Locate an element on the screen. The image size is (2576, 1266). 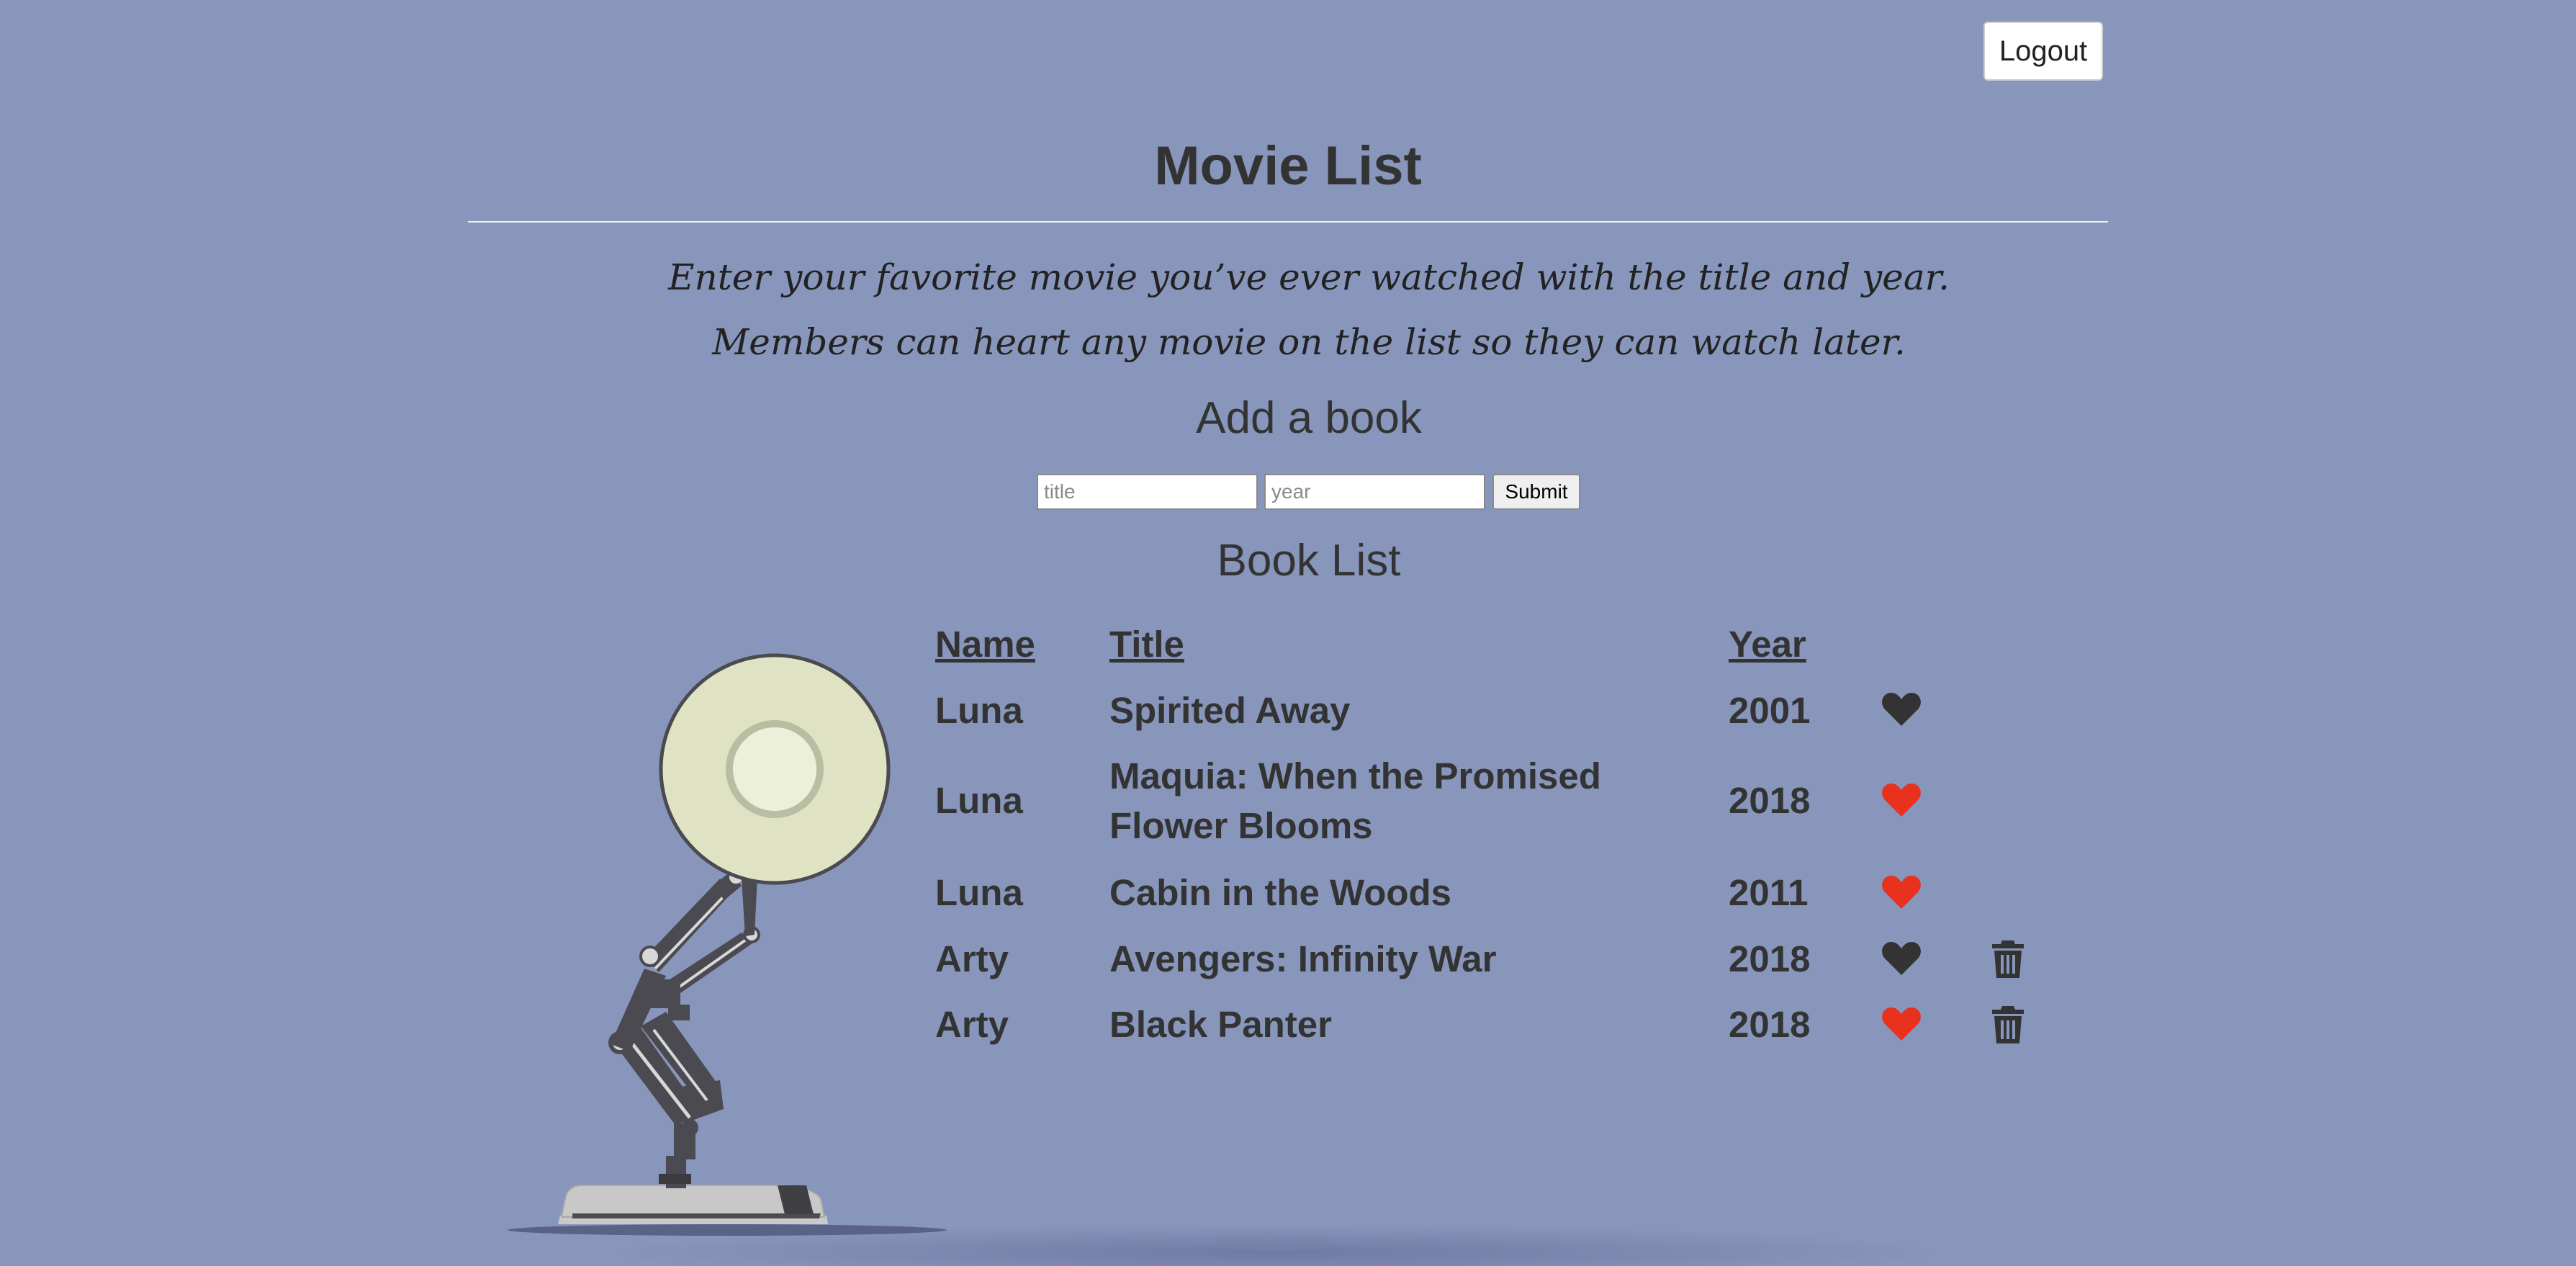
row-title: Maquia: When the Promised Flower Blooms is located at coordinates (1355, 800).